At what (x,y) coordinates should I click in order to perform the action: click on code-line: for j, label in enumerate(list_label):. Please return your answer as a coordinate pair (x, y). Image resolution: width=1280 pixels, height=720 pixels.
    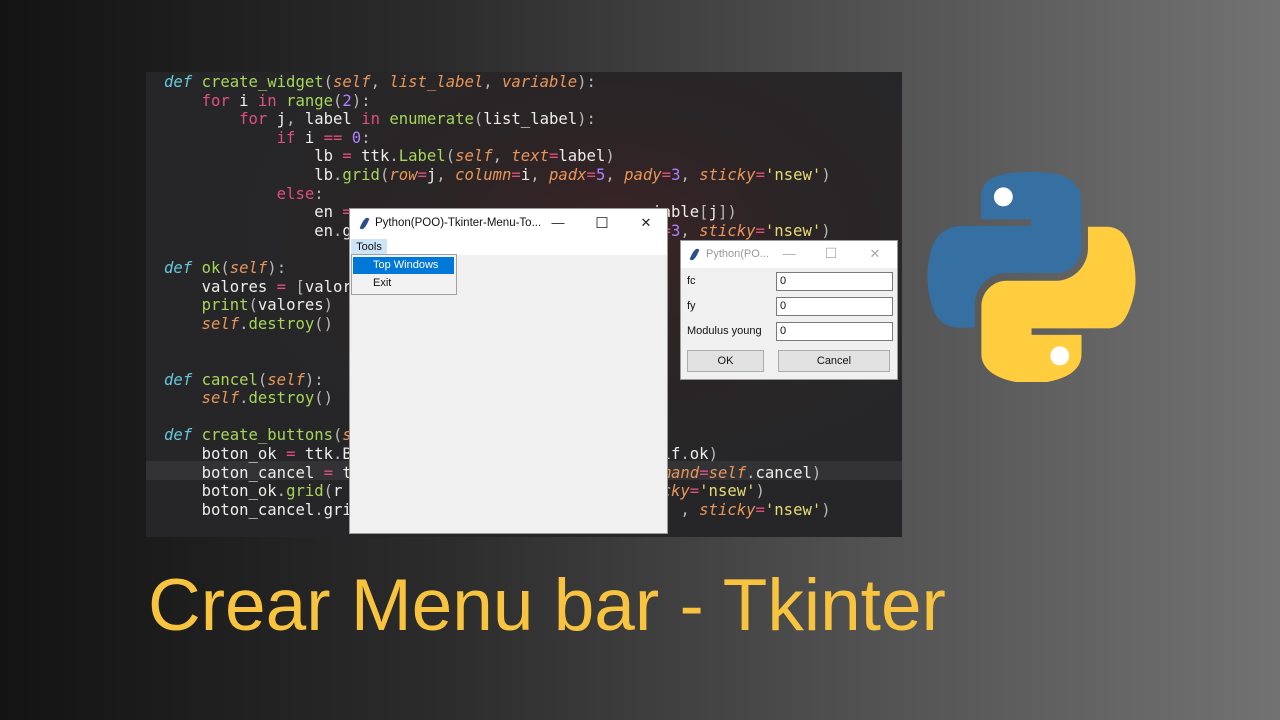
    Looking at the image, I should click on (417, 119).